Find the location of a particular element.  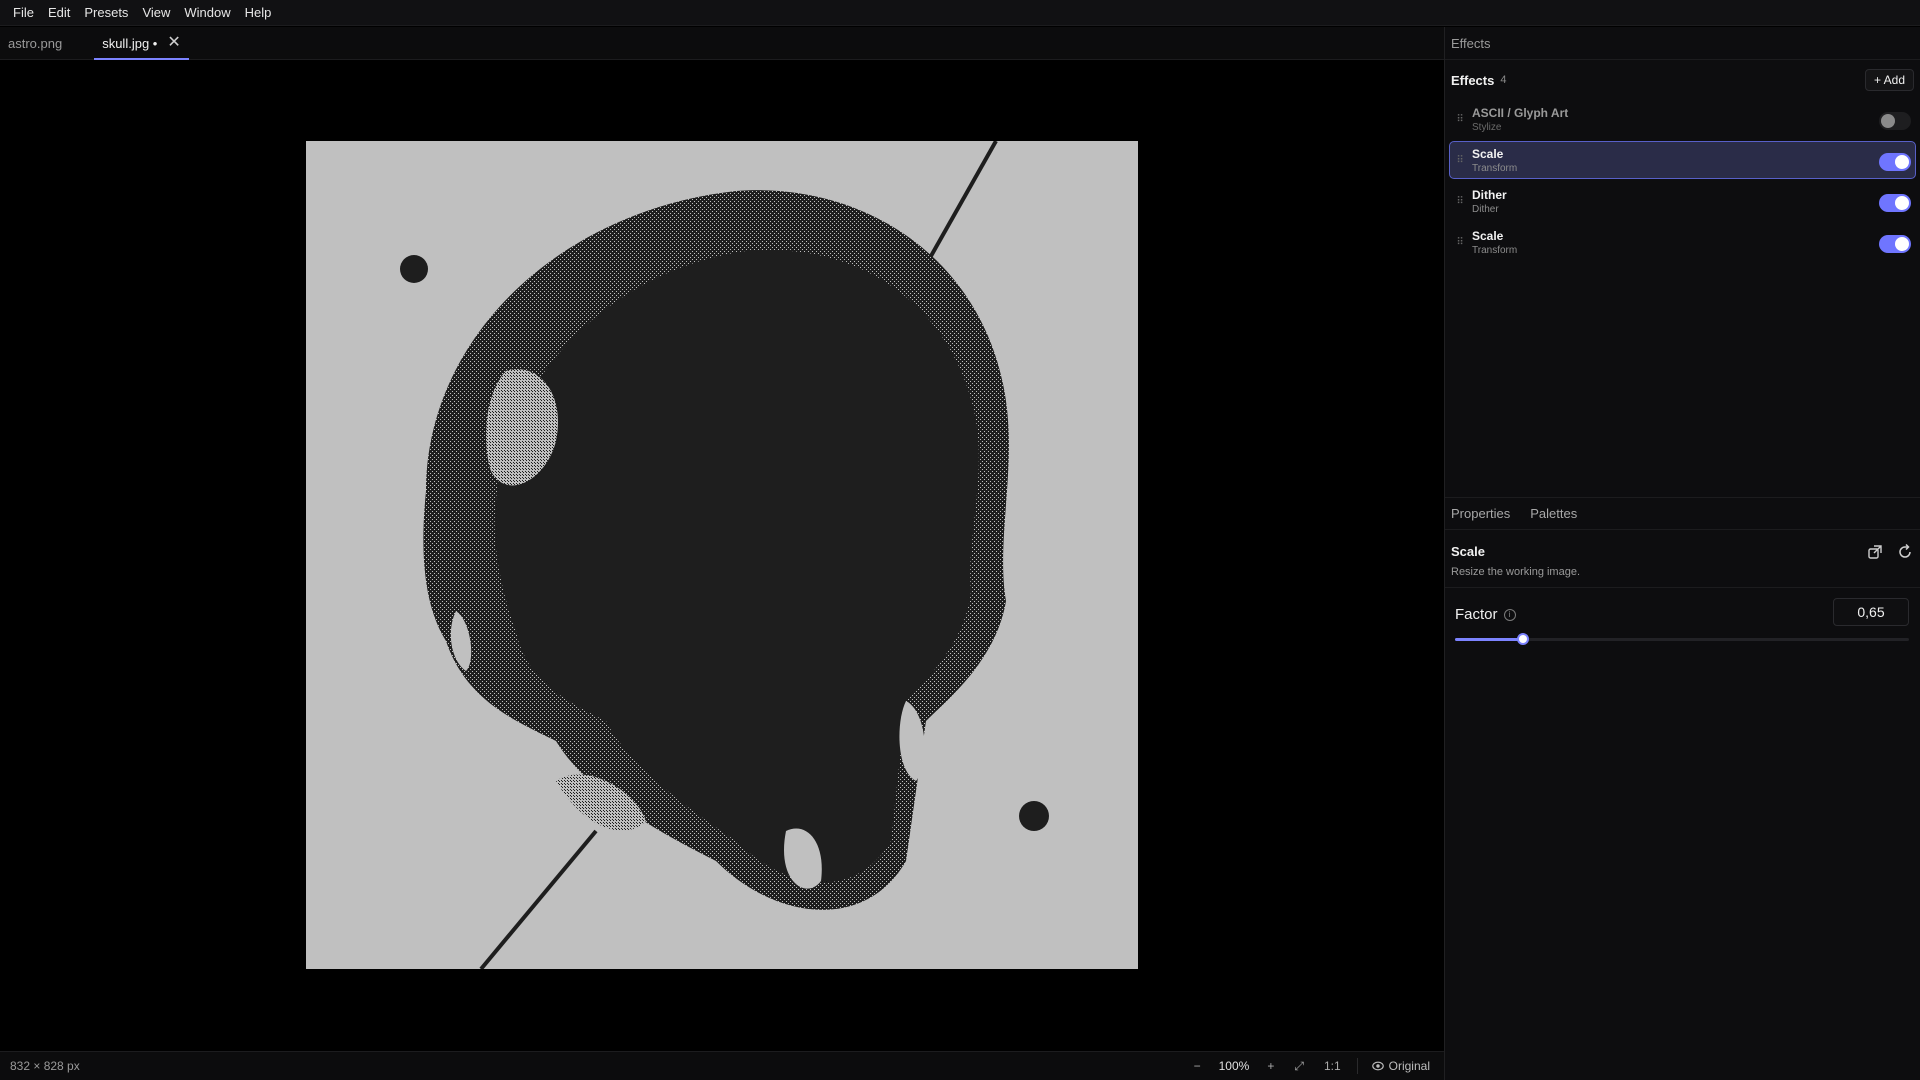

menu-file: File is located at coordinates (23, 13).